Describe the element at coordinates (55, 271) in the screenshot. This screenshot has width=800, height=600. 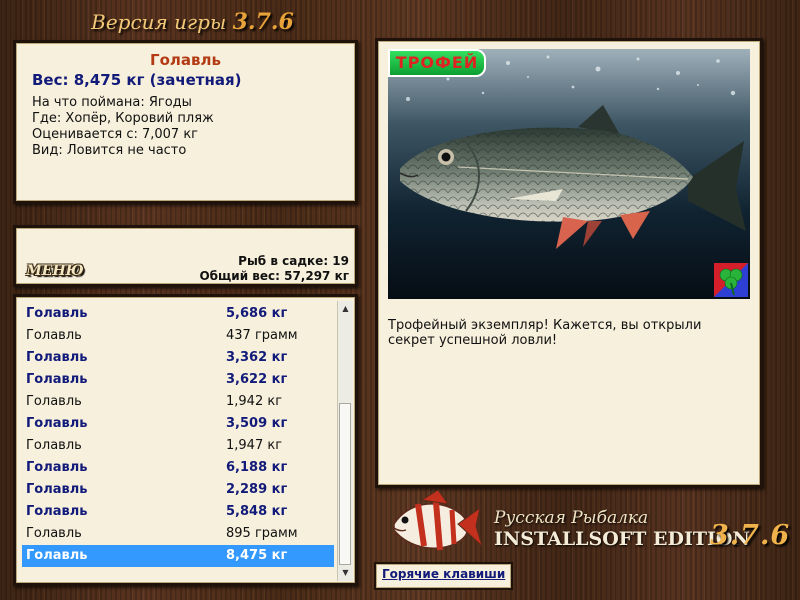
I see `menu-button: МЕНЮ` at that location.